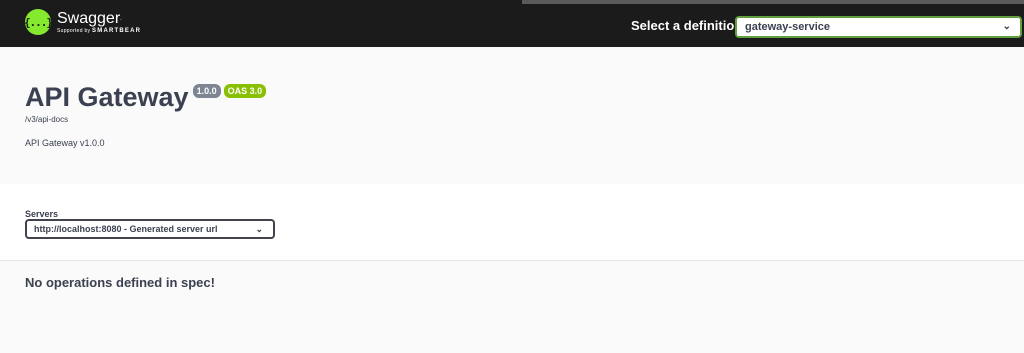  Describe the element at coordinates (65, 143) in the screenshot. I see `api-description: API Gateway v1.0.0` at that location.